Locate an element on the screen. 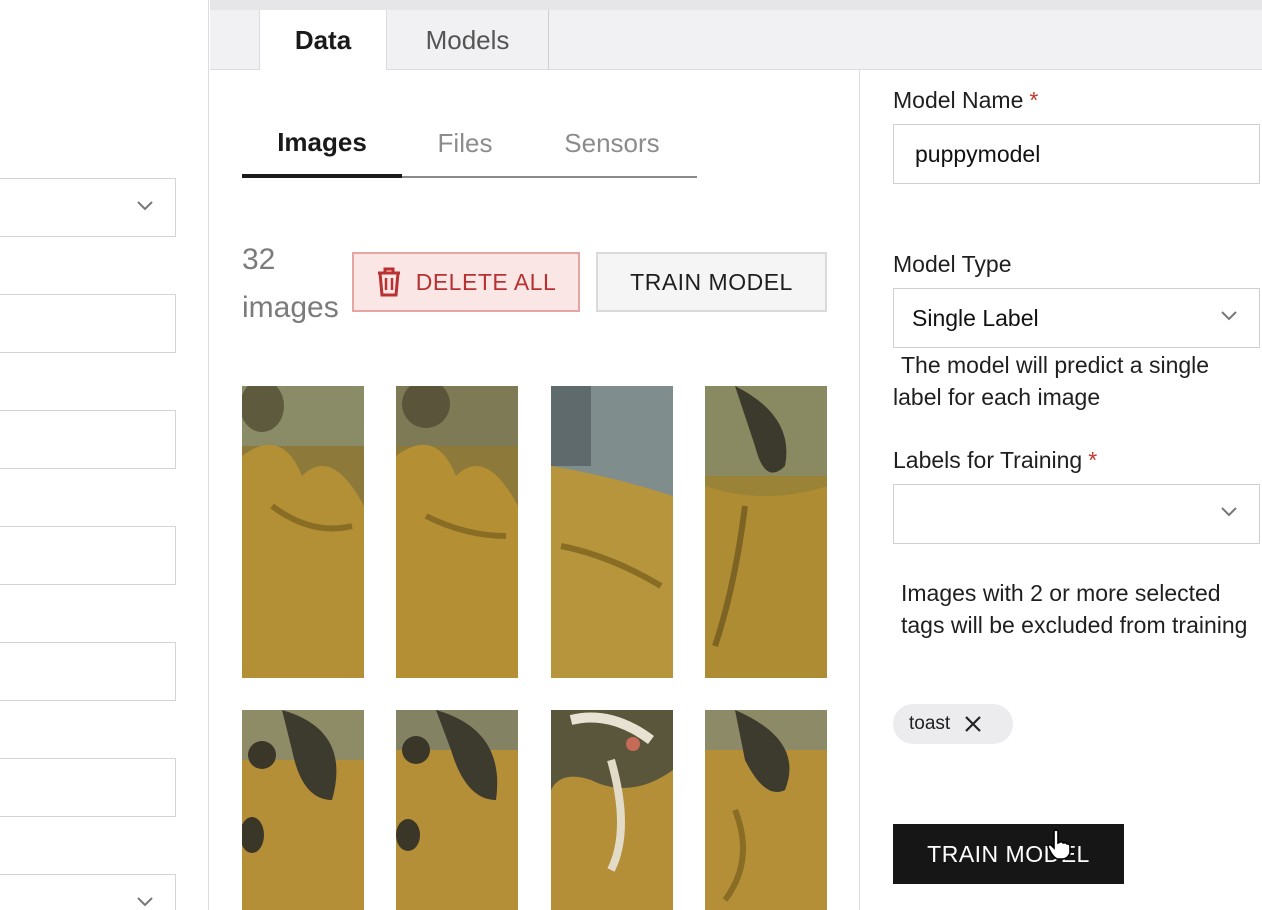 The image size is (1262, 910). train-model-secondary-button: TRAIN MODEL is located at coordinates (711, 282).